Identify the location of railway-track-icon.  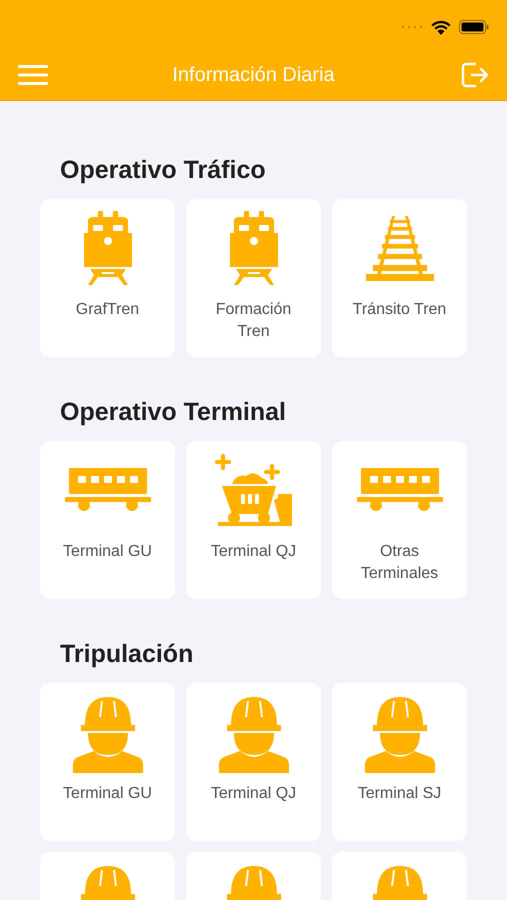
(400, 249).